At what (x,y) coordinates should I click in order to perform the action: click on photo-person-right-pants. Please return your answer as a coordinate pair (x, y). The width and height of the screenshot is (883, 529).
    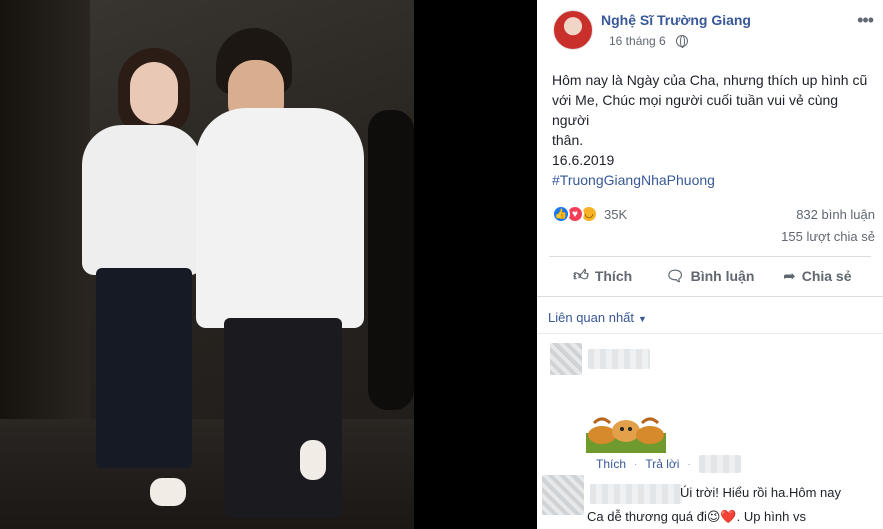
    Looking at the image, I should click on (283, 418).